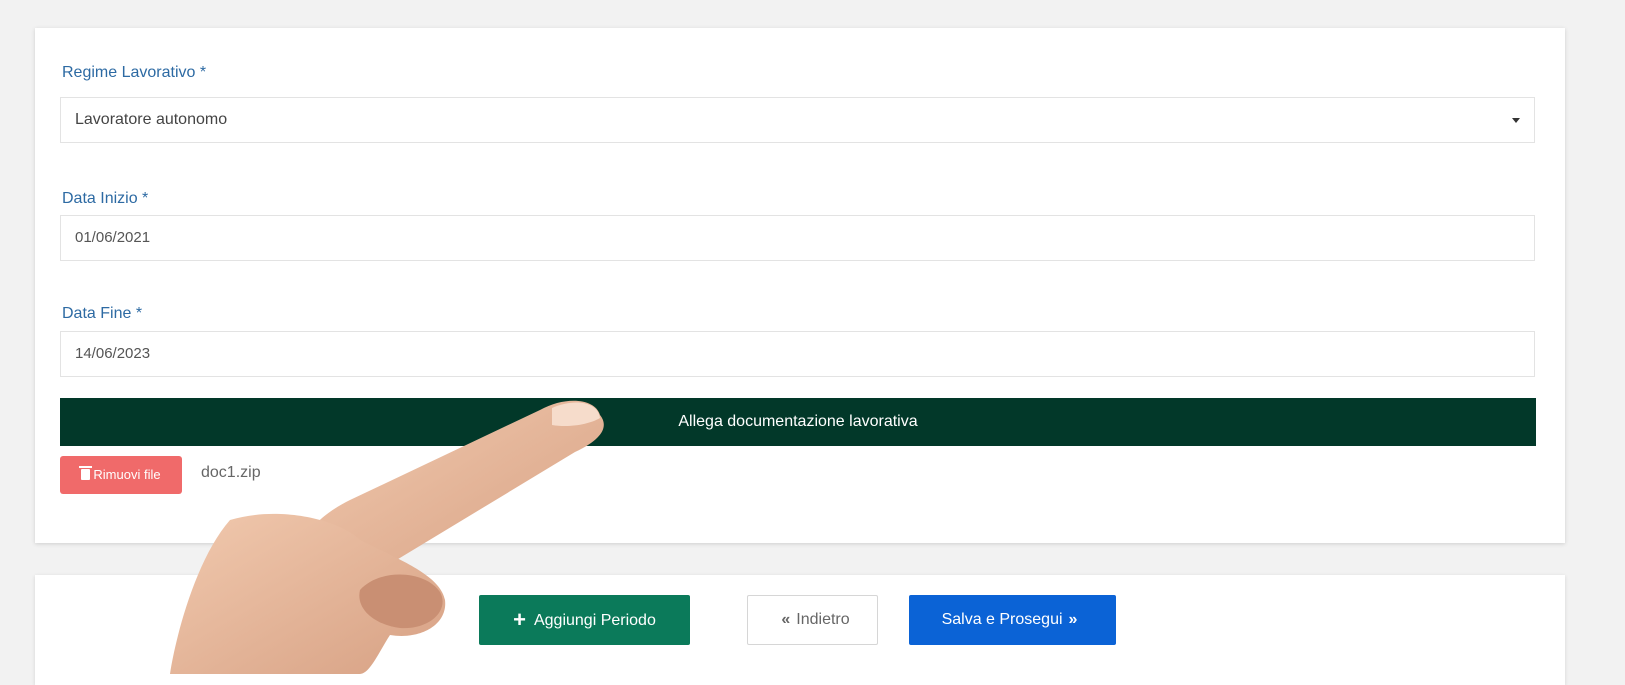 This screenshot has height=685, width=1625. What do you see at coordinates (823, 619) in the screenshot?
I see `back-label: Indietro` at bounding box center [823, 619].